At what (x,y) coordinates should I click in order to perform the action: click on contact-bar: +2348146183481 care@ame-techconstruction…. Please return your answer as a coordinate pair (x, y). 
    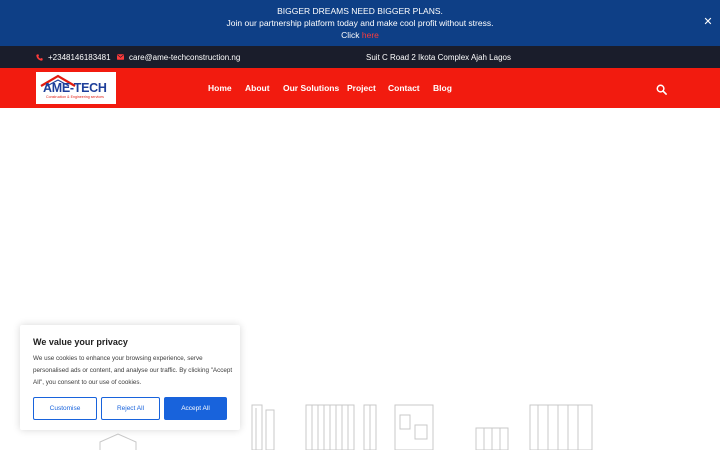
    Looking at the image, I should click on (360, 57).